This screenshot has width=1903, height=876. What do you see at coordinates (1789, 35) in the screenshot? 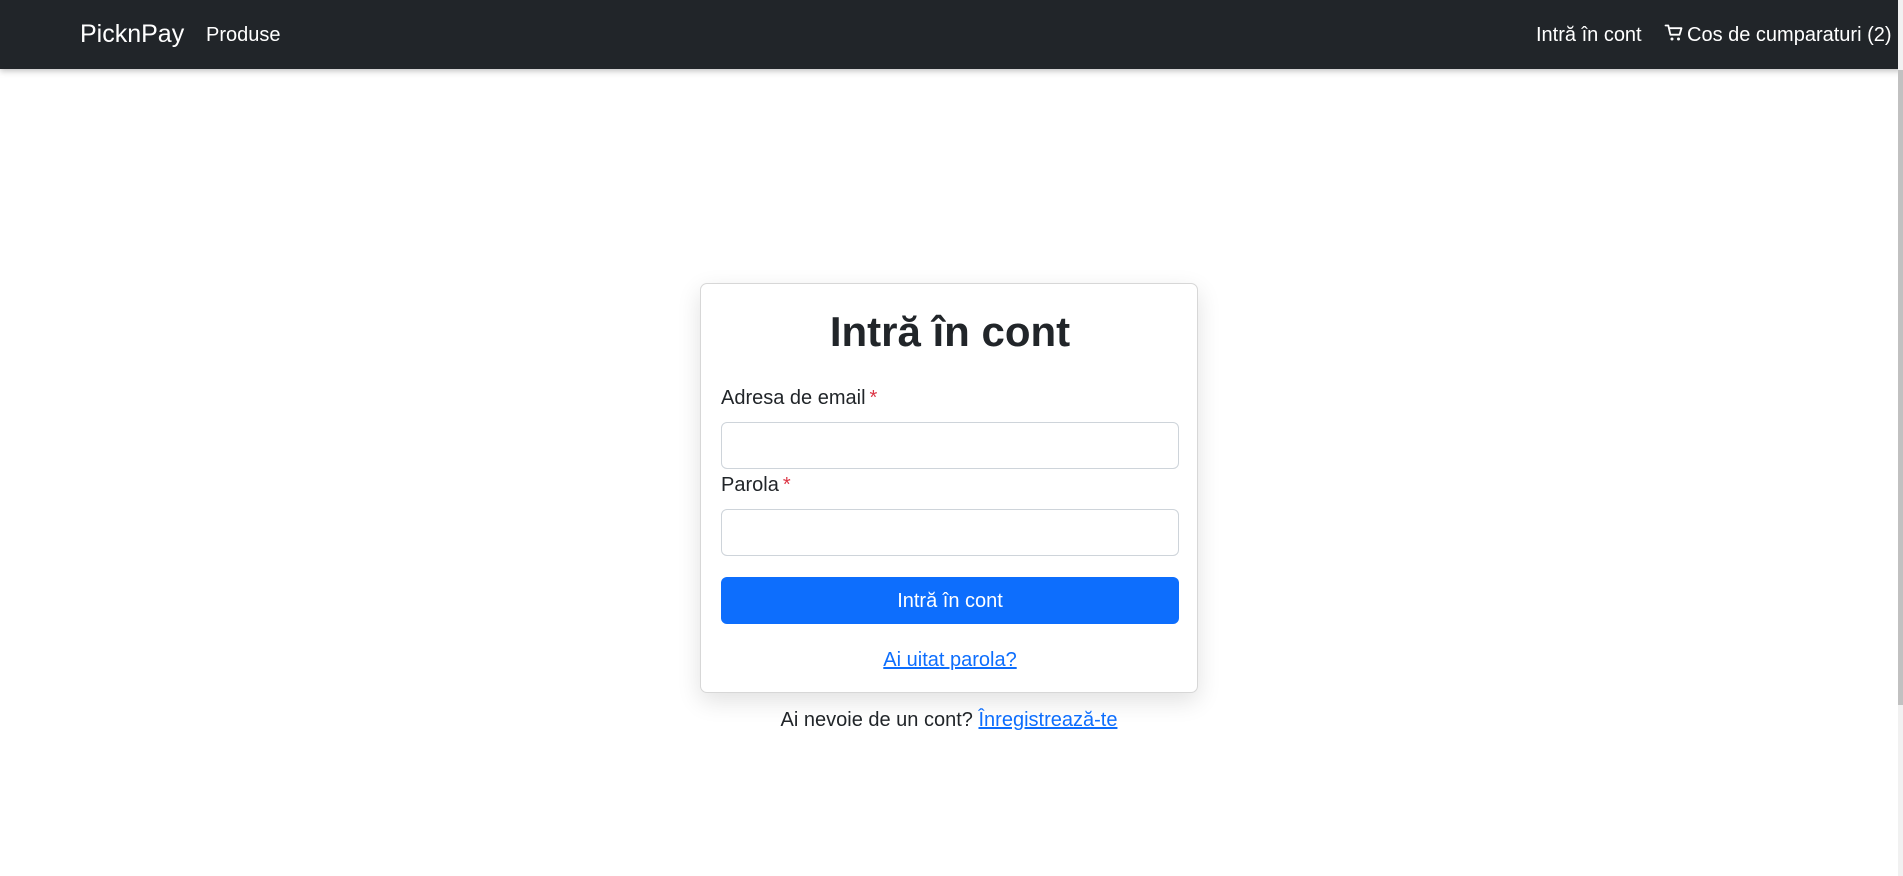
I see `cart-label: Cos de cumparaturi (2)` at bounding box center [1789, 35].